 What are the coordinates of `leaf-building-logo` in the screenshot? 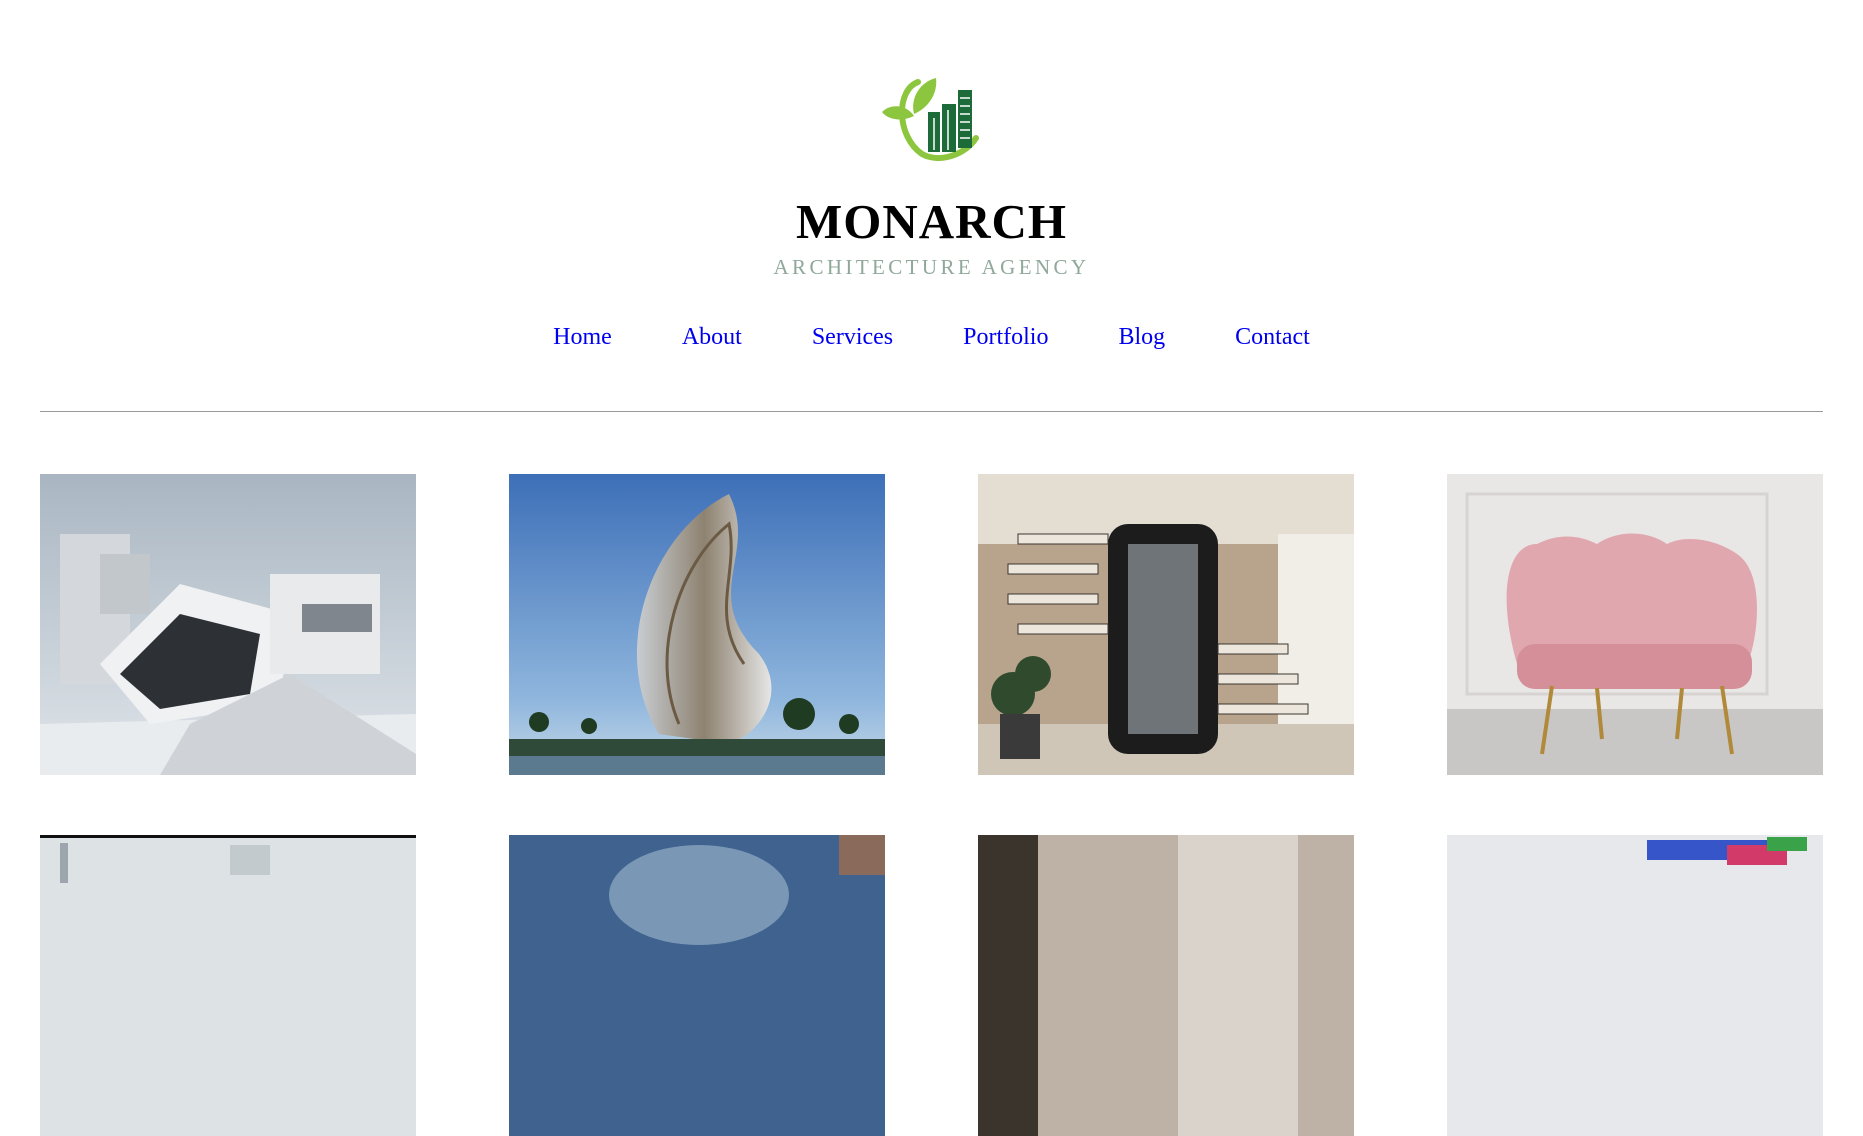 It's located at (931, 119).